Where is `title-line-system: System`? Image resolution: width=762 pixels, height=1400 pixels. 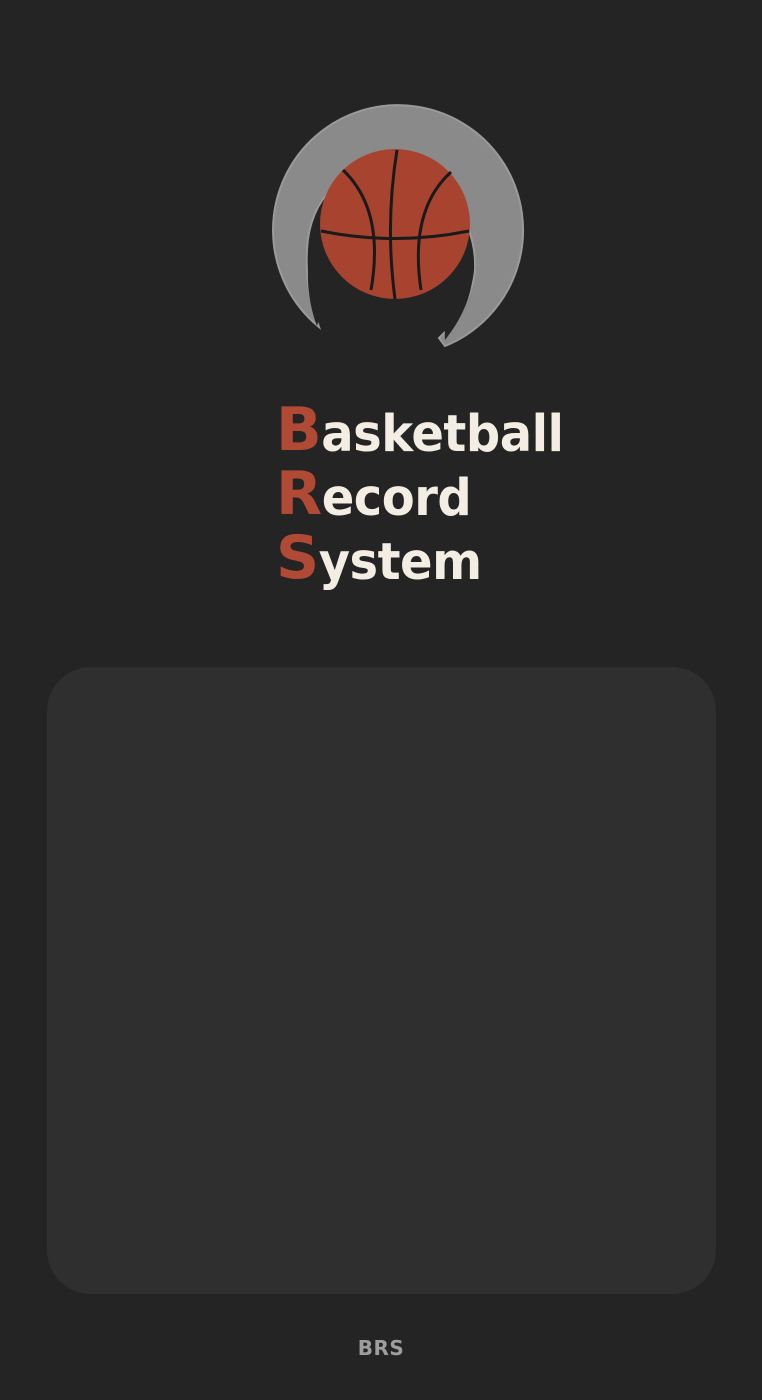 title-line-system: System is located at coordinates (426, 558).